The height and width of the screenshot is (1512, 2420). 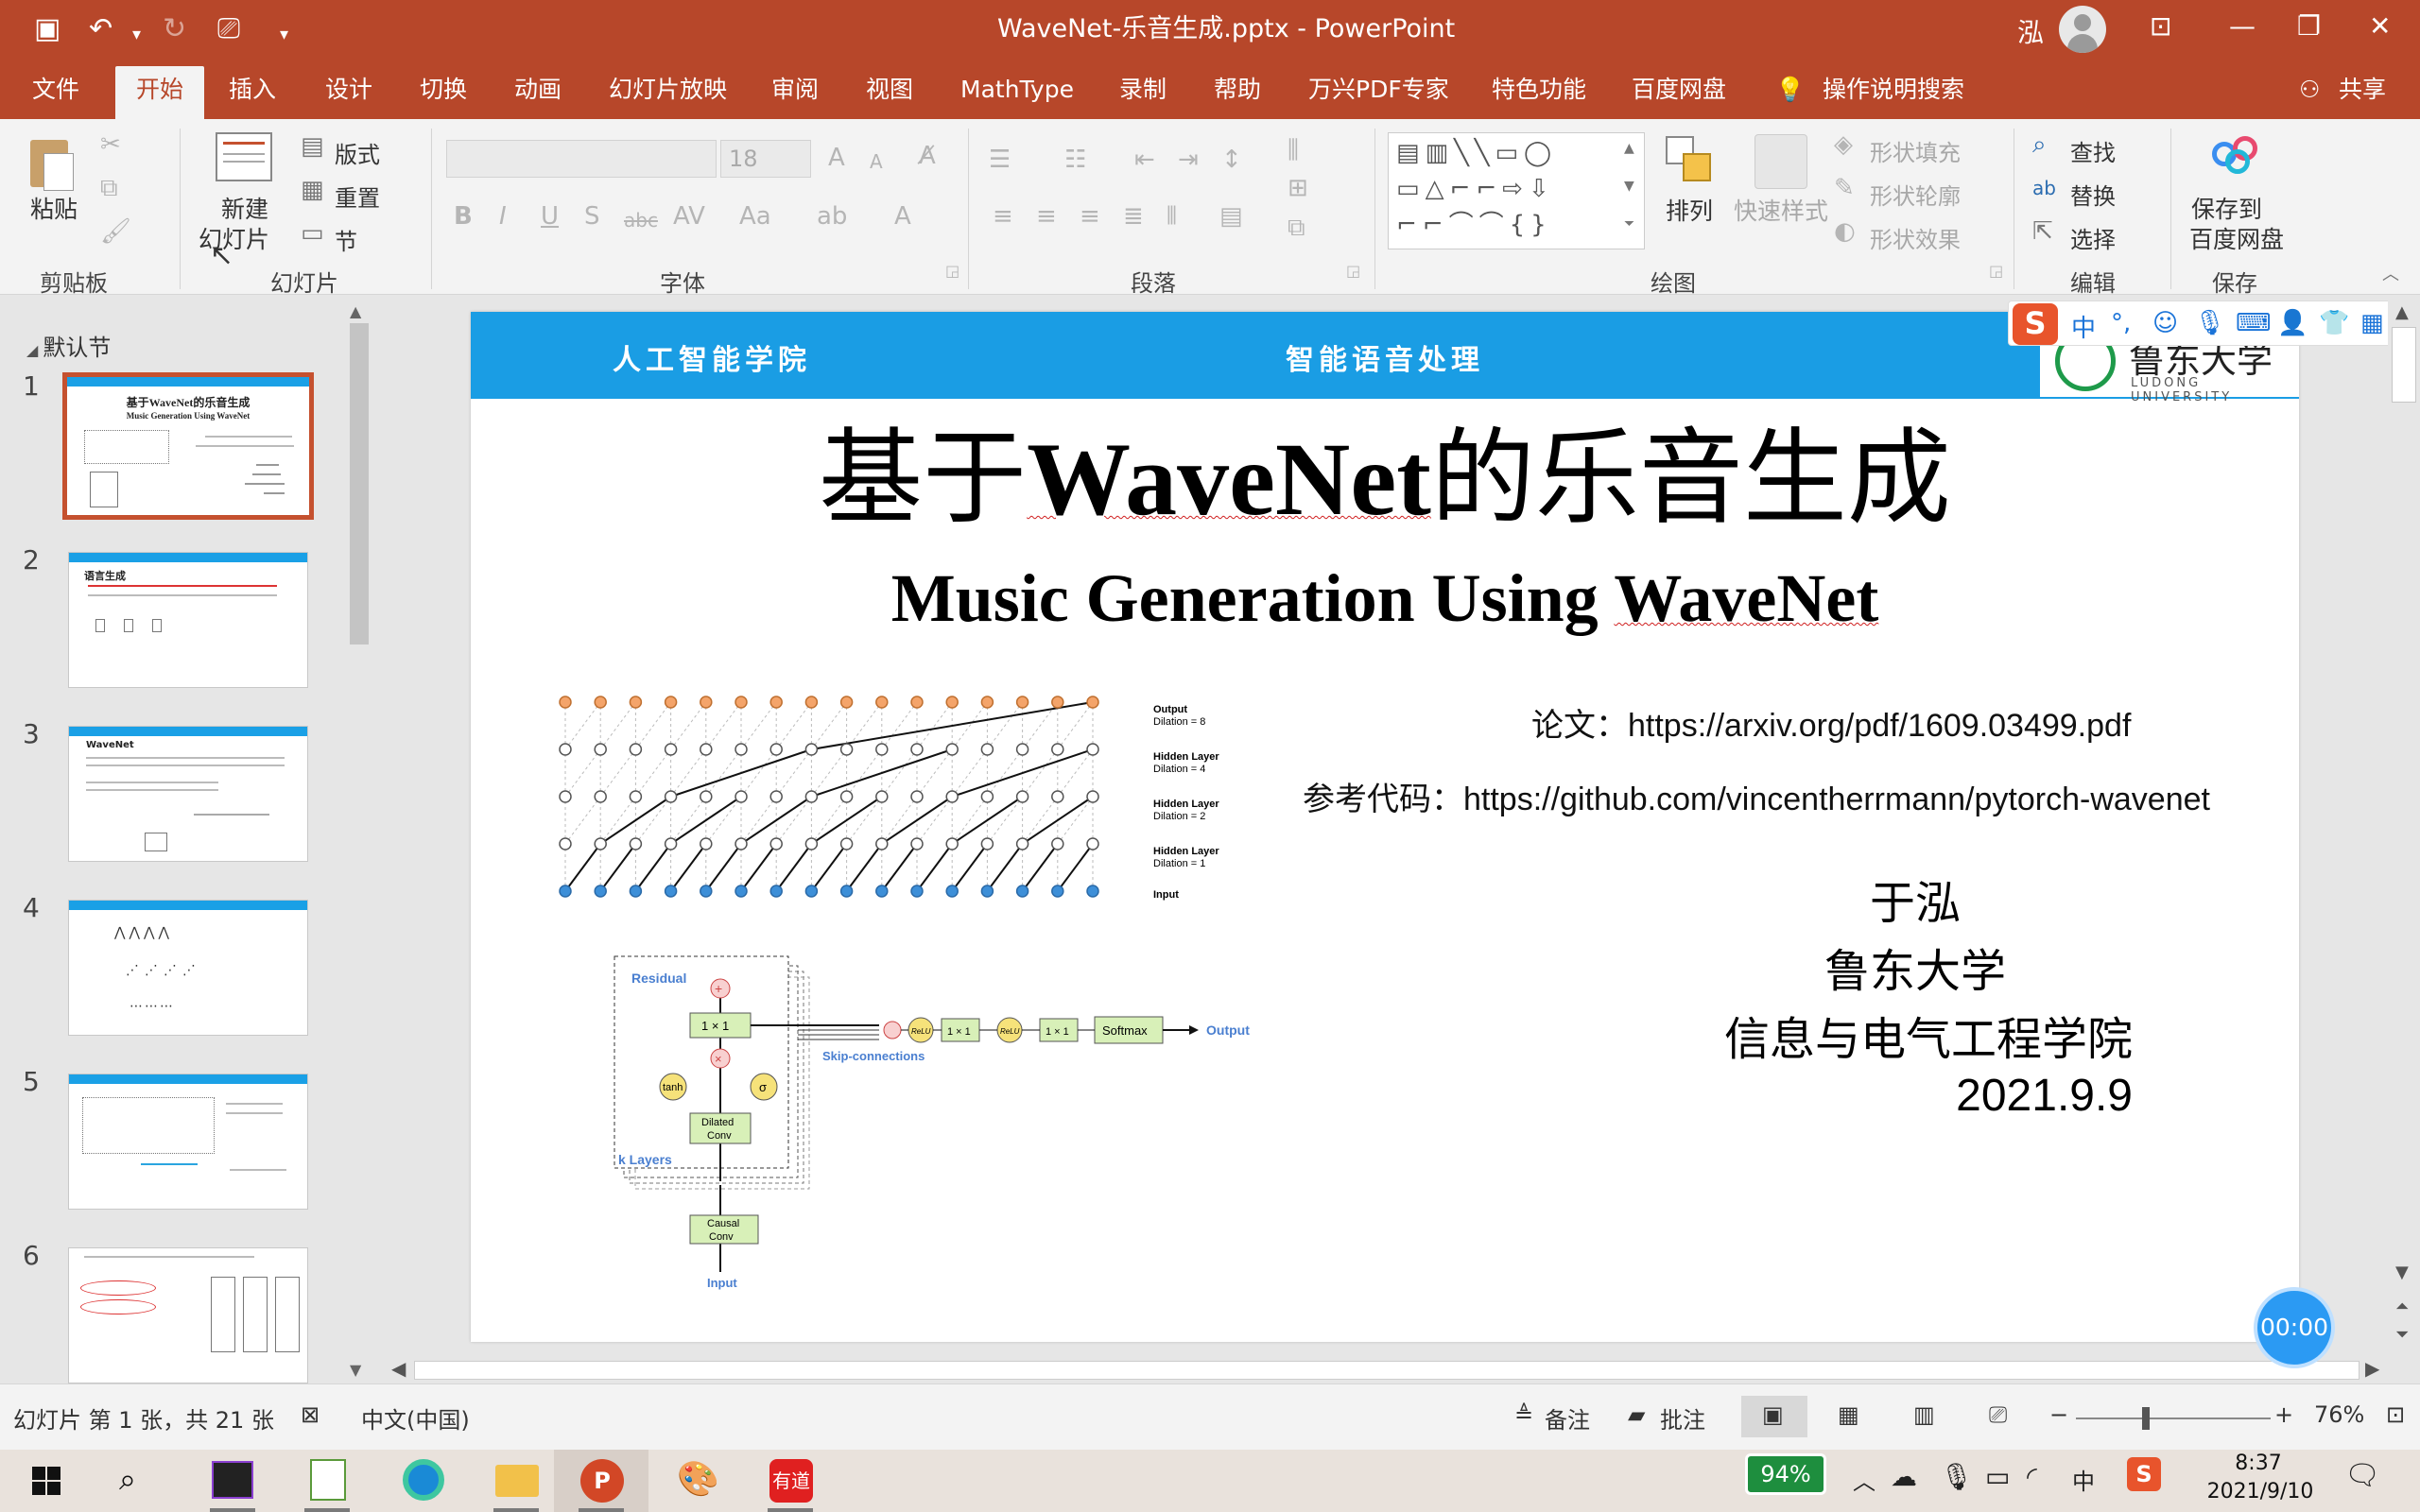 What do you see at coordinates (2160, 26) in the screenshot?
I see `ribbon-display-options-icon: ⊡` at bounding box center [2160, 26].